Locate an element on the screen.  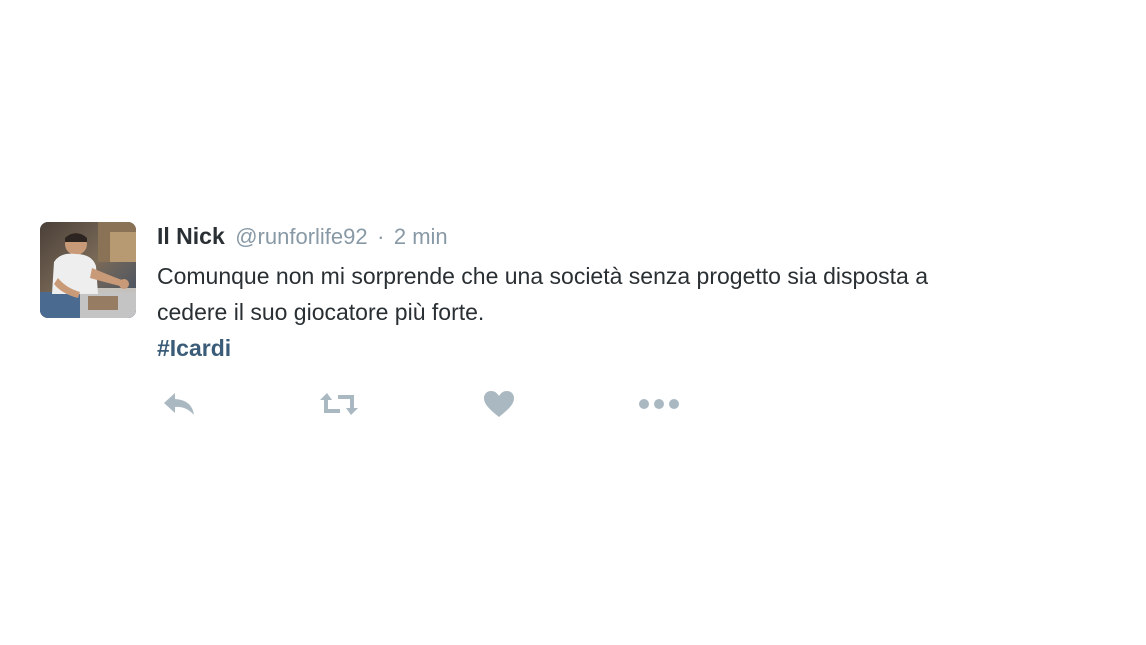
hashtag-symbol: # is located at coordinates (163, 348).